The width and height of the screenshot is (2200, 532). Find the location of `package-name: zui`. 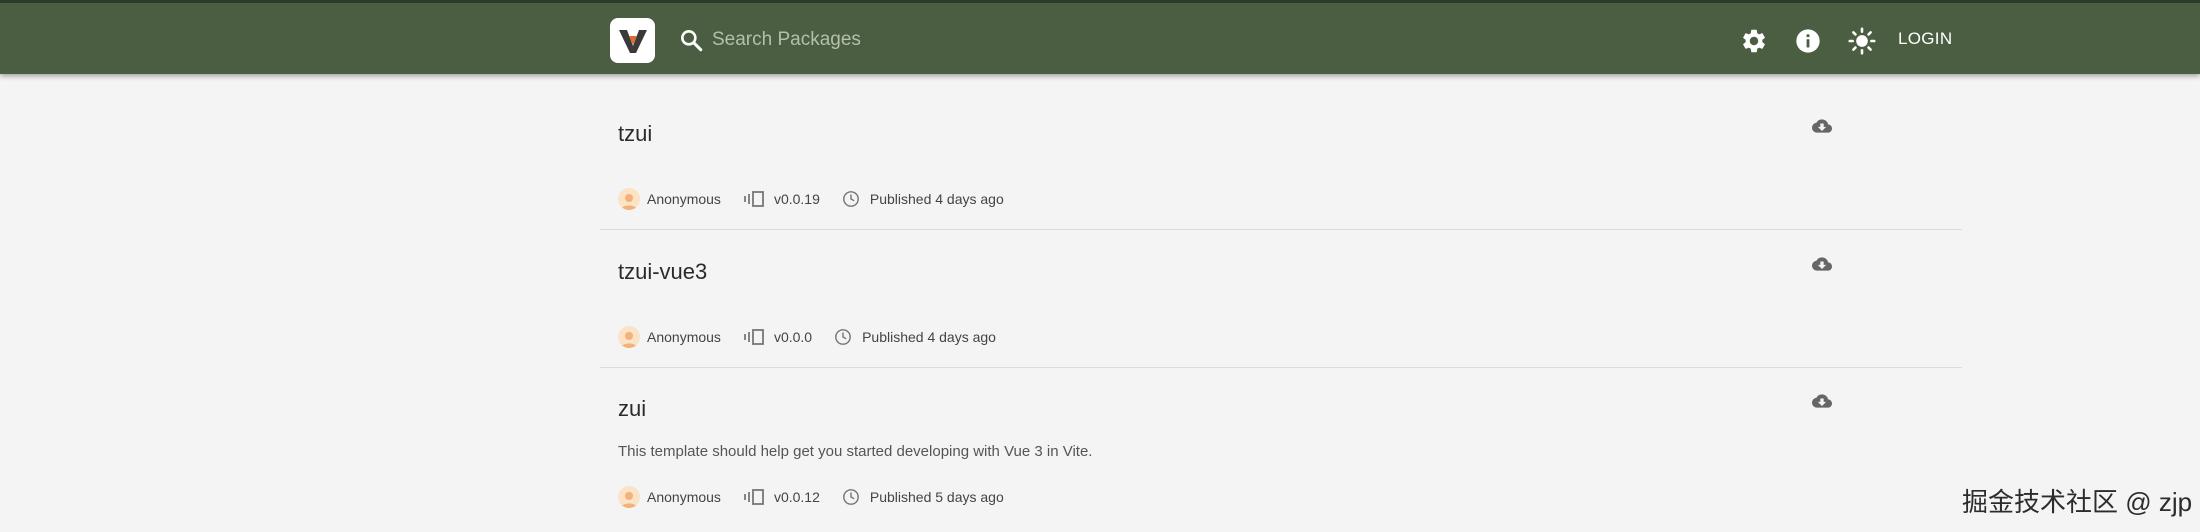

package-name: zui is located at coordinates (632, 409).